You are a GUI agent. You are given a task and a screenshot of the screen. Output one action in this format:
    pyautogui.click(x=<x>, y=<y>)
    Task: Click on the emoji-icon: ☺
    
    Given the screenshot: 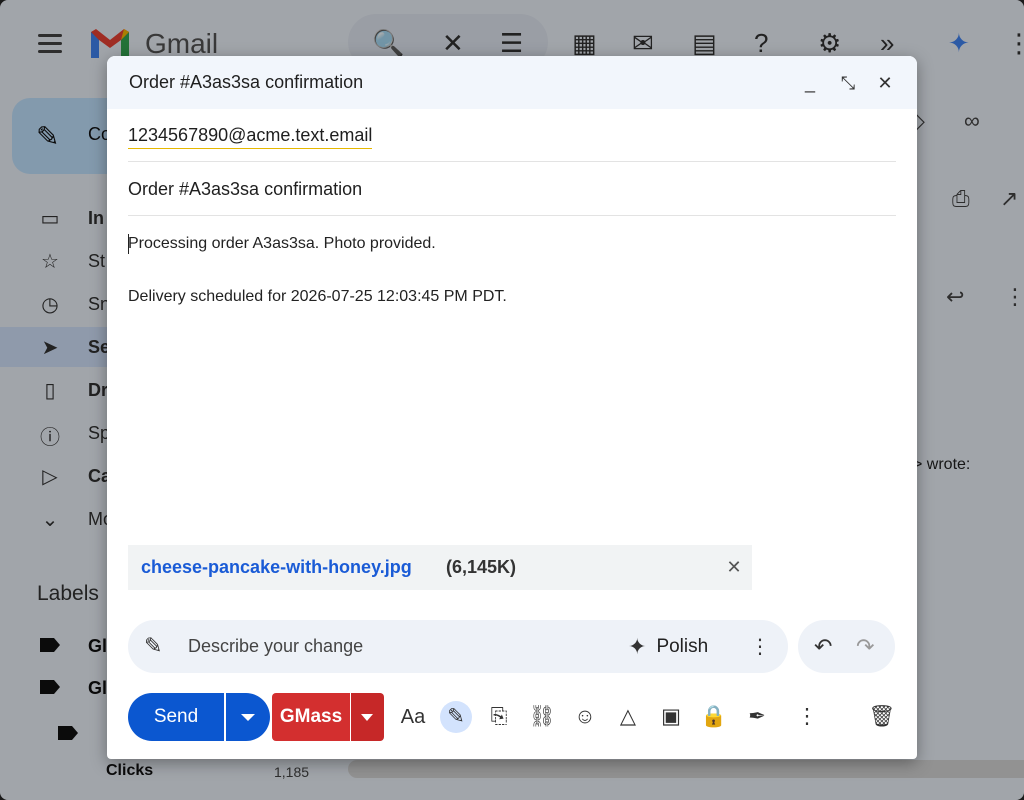 What is the action you would take?
    pyautogui.click(x=585, y=717)
    